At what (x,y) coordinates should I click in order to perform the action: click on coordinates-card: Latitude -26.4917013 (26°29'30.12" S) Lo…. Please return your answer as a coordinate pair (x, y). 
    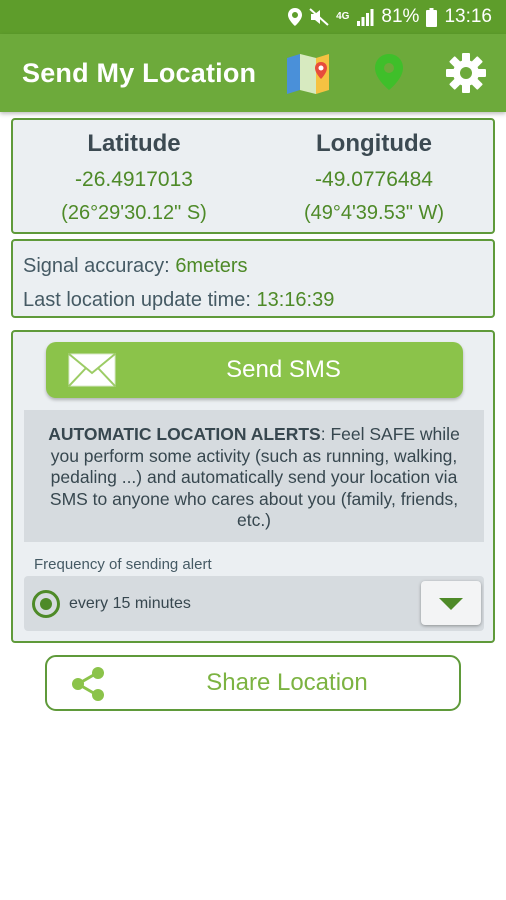
    Looking at the image, I should click on (253, 176).